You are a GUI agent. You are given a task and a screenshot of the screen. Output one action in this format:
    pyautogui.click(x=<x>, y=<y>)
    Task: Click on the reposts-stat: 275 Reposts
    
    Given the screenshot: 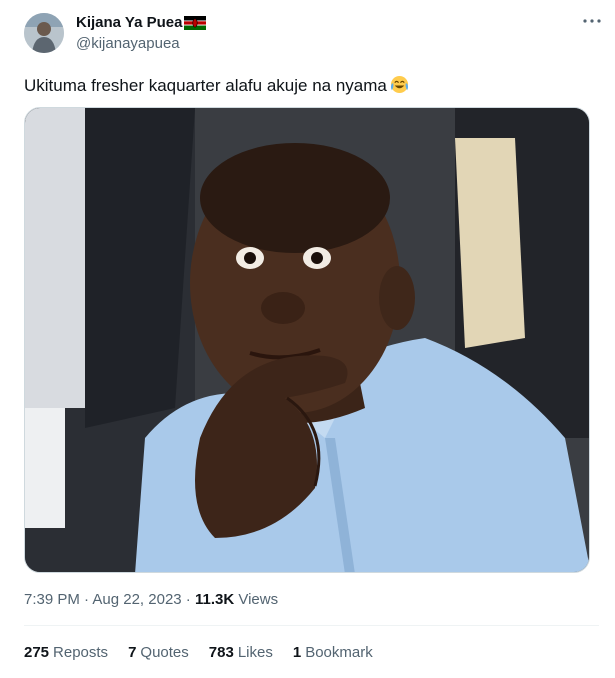 What is the action you would take?
    pyautogui.click(x=66, y=653)
    